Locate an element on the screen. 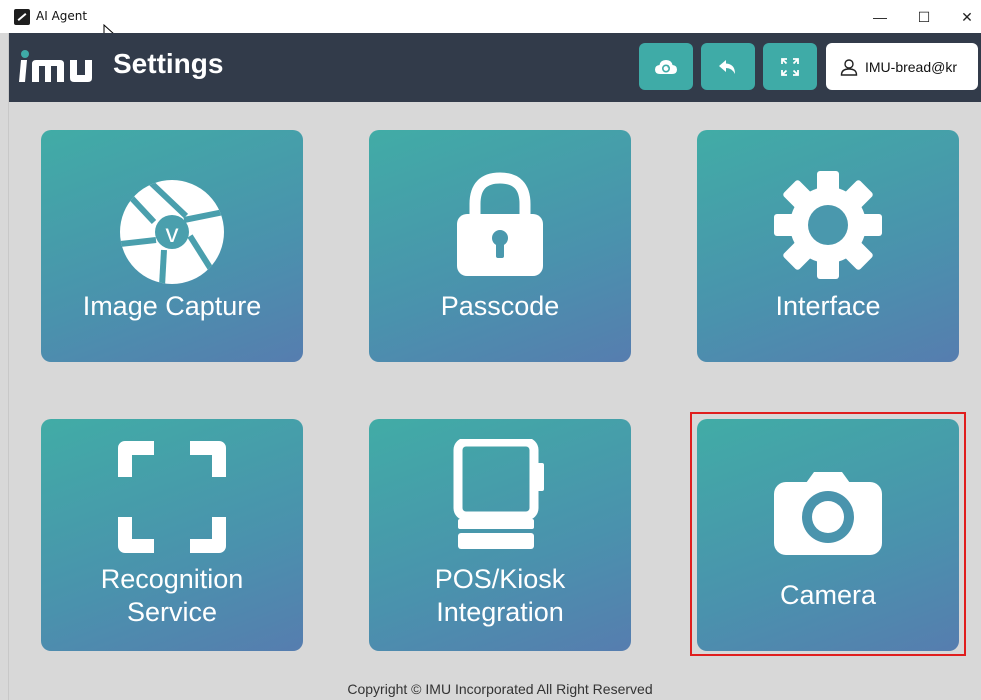 This screenshot has width=981, height=700. user-account-button: IMU-bread@kr is located at coordinates (902, 66).